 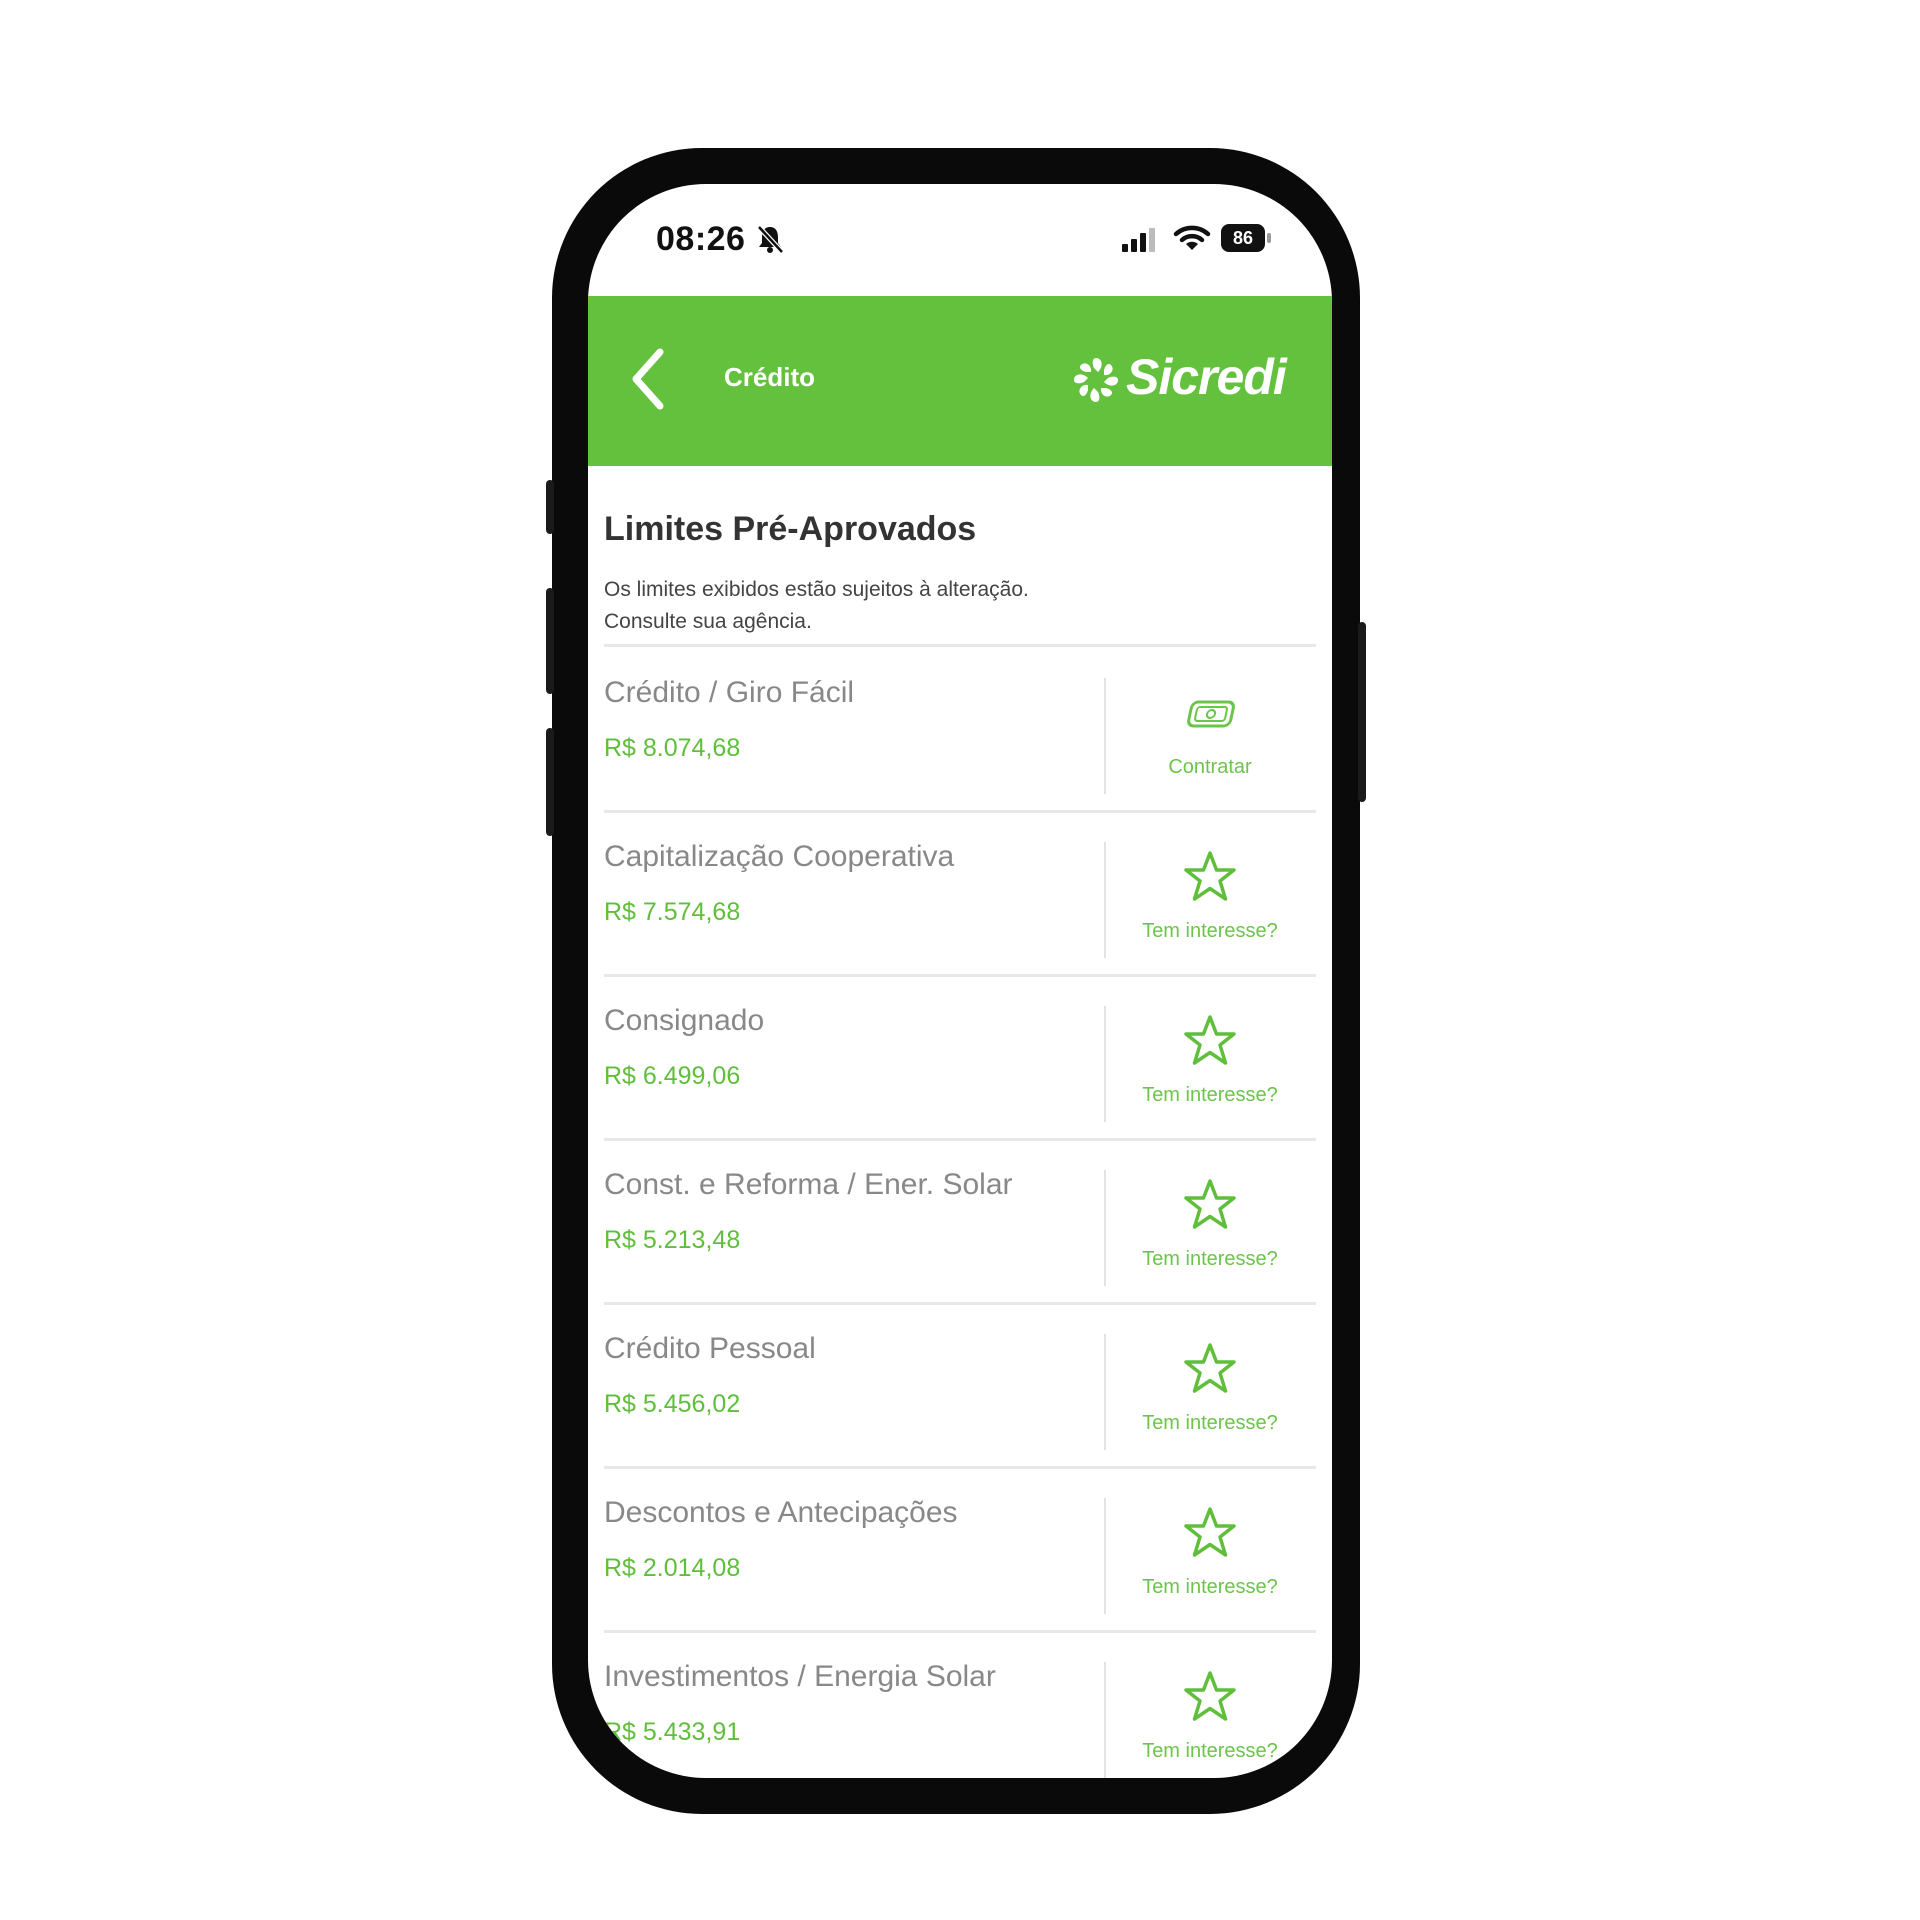 I want to click on item-name: Crédito / Giro Fácil, so click(x=729, y=692).